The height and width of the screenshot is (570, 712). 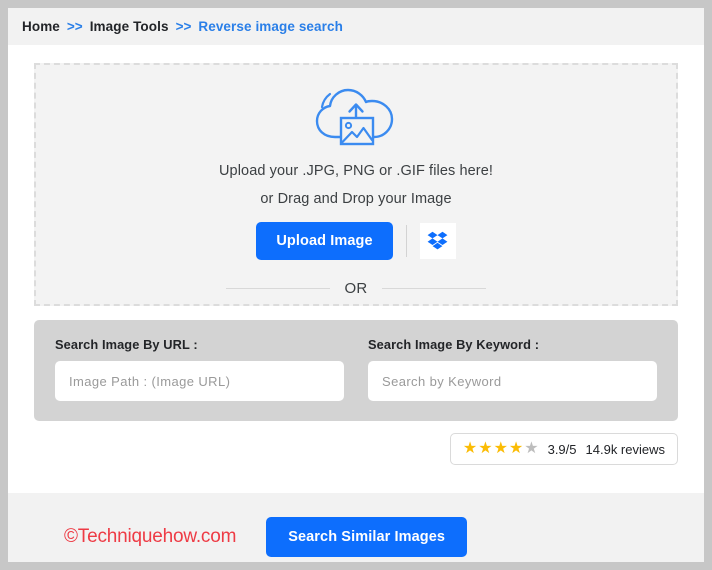 I want to click on star-rating: ★ ★ ★ ★ ★, so click(x=501, y=449).